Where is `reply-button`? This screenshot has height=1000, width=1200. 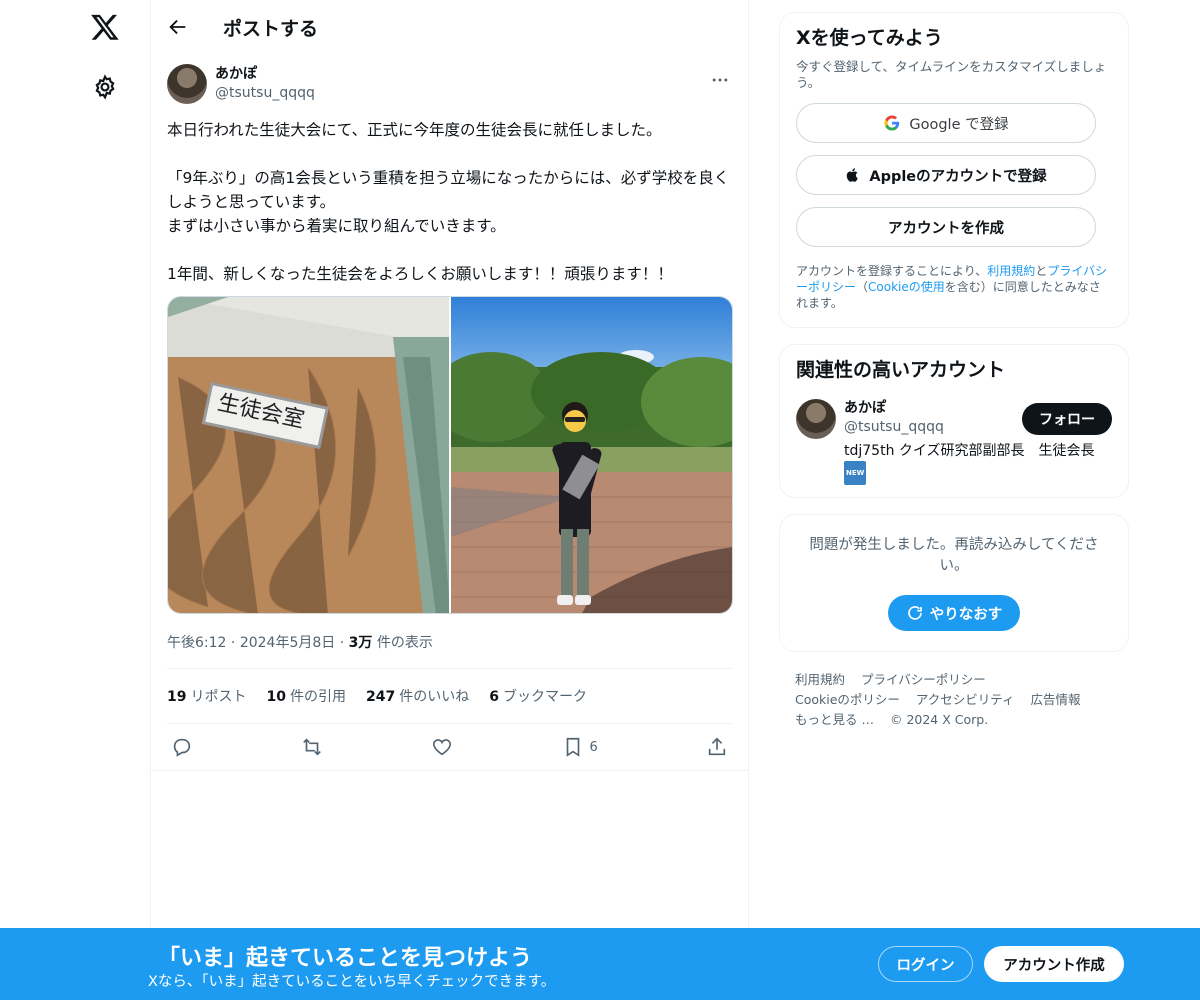
reply-button is located at coordinates (182, 747).